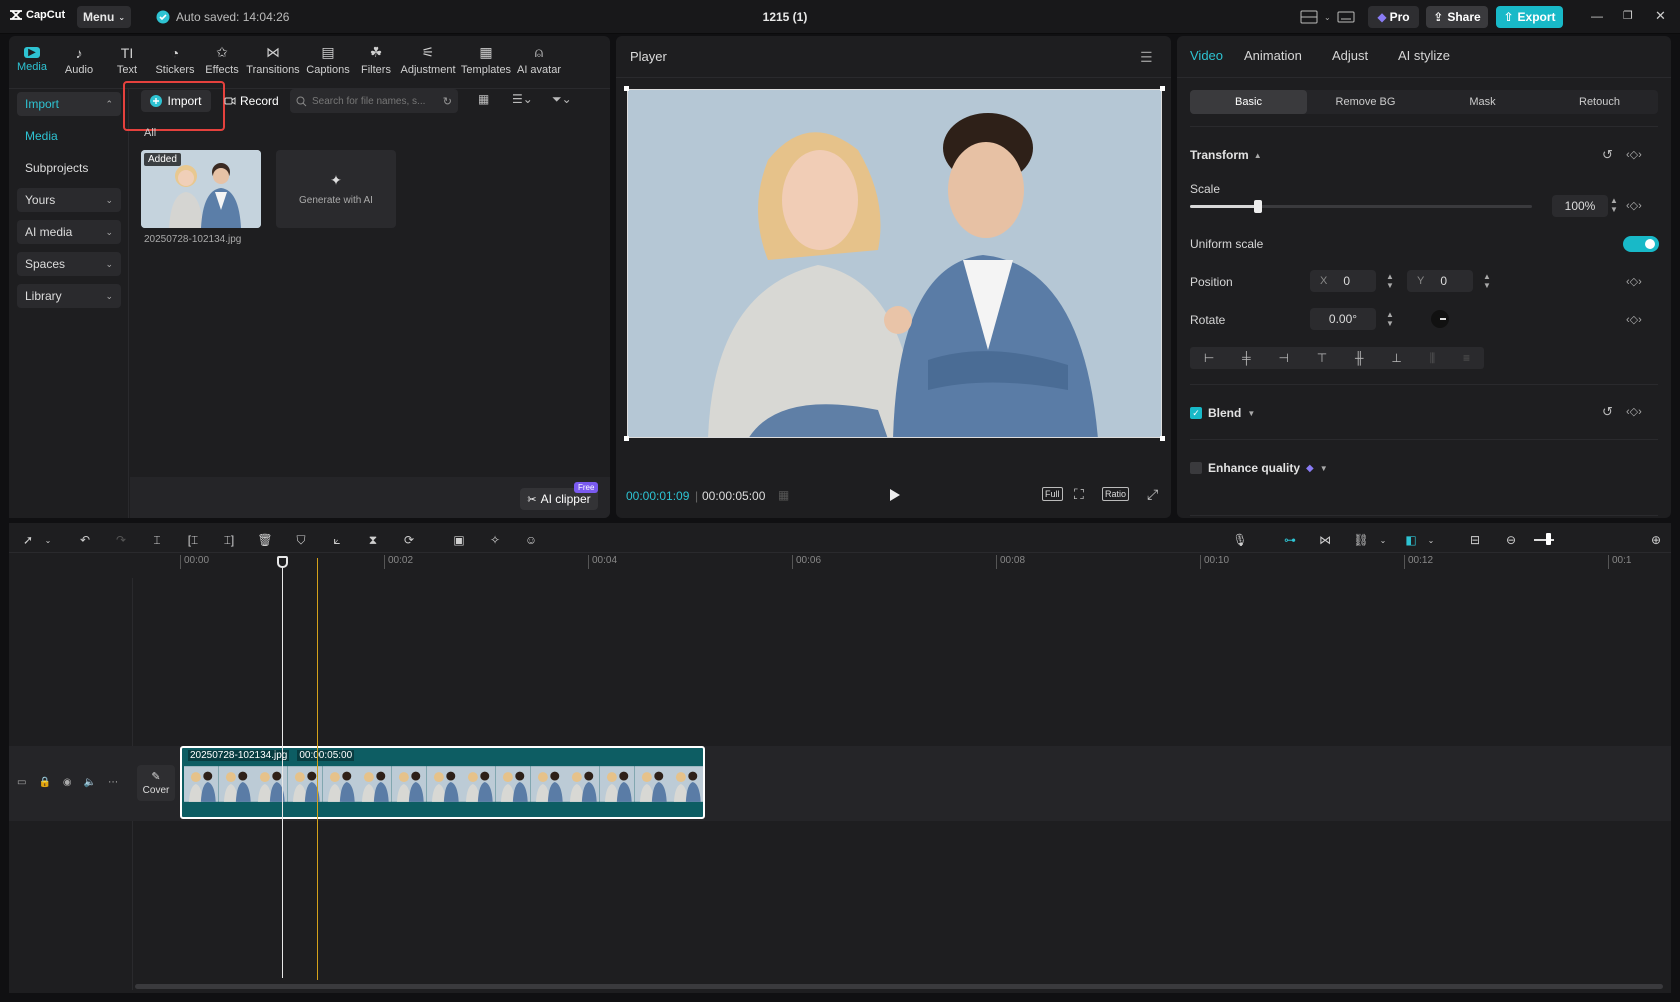 The width and height of the screenshot is (1680, 1002). What do you see at coordinates (442, 782) in the screenshot?
I see `video-clip: 20250728-102134.jpg 00:00:05:00` at bounding box center [442, 782].